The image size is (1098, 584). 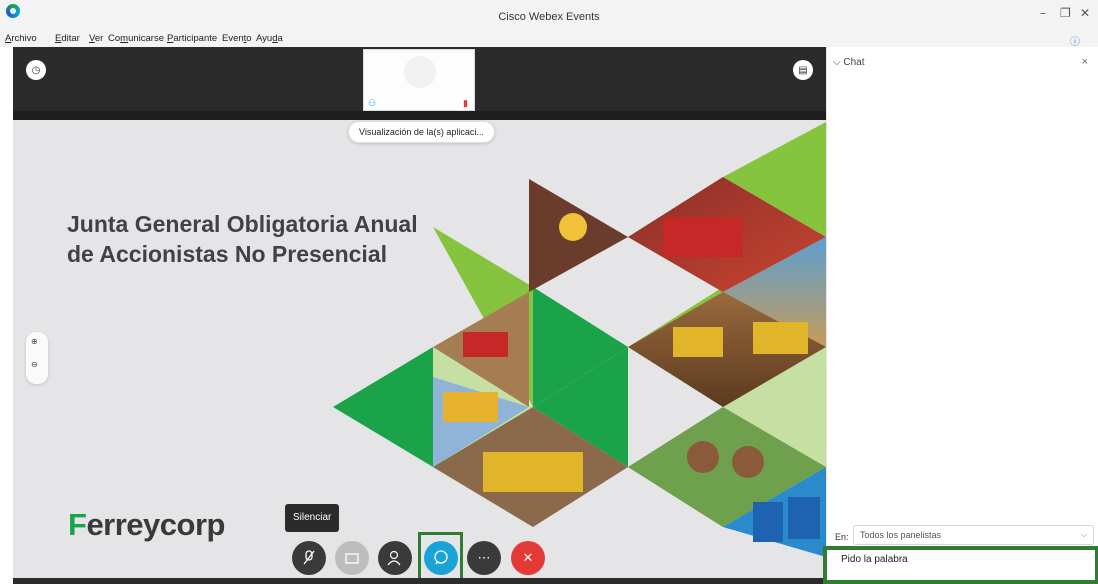 I want to click on camera-icon, so click(x=352, y=558).